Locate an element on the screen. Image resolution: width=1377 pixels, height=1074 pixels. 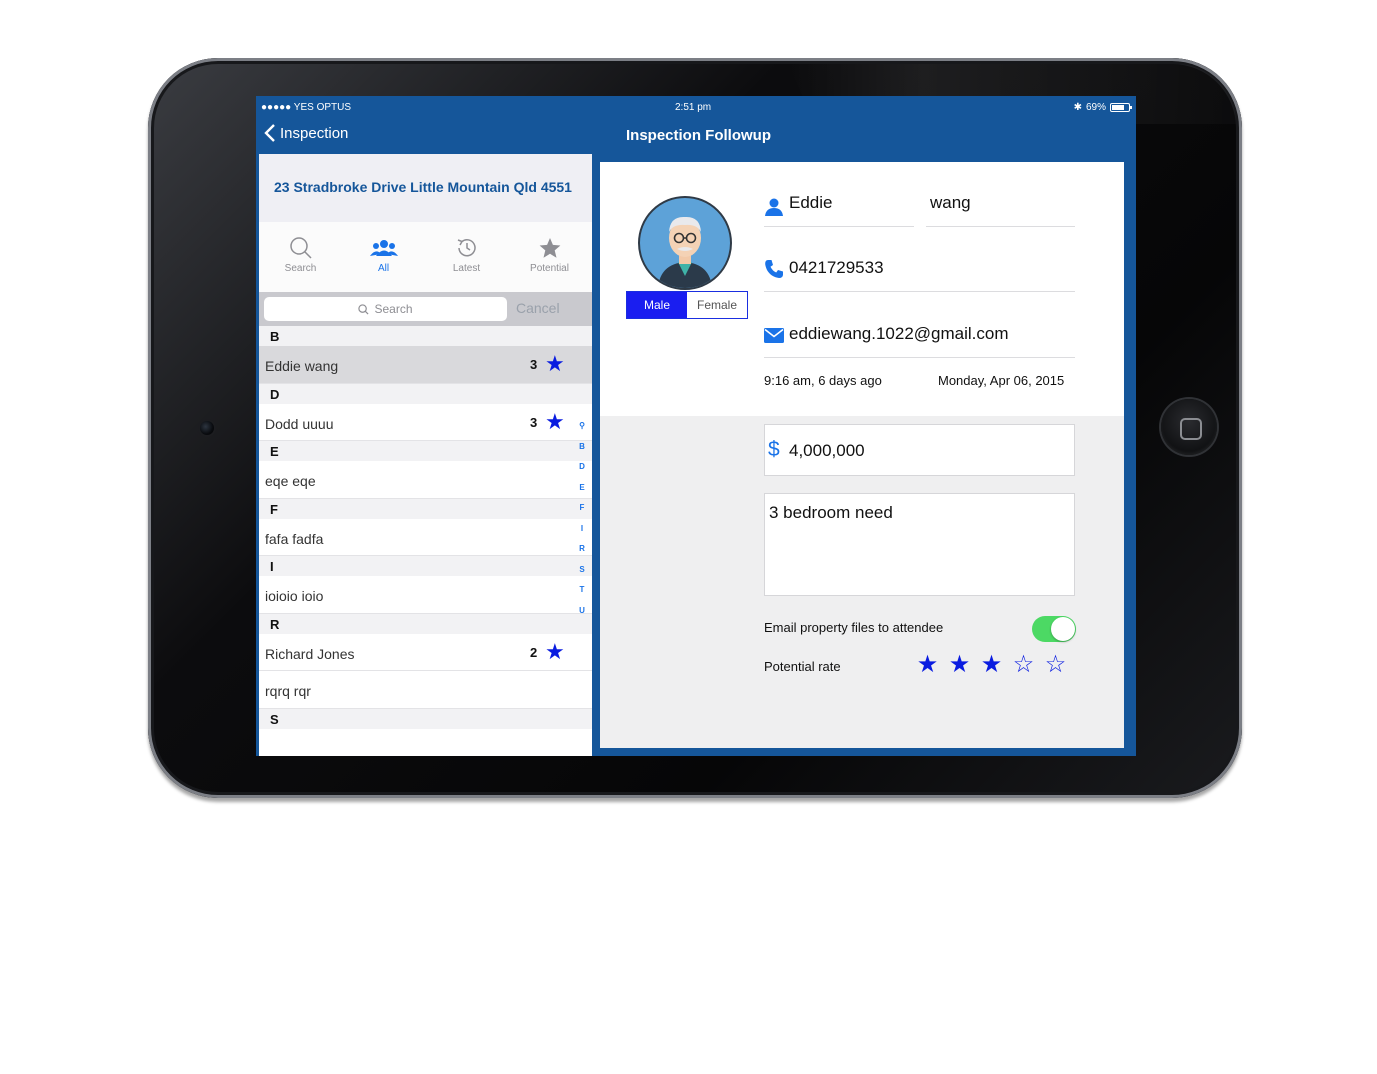
tab-potential: Potential is located at coordinates (549, 257).